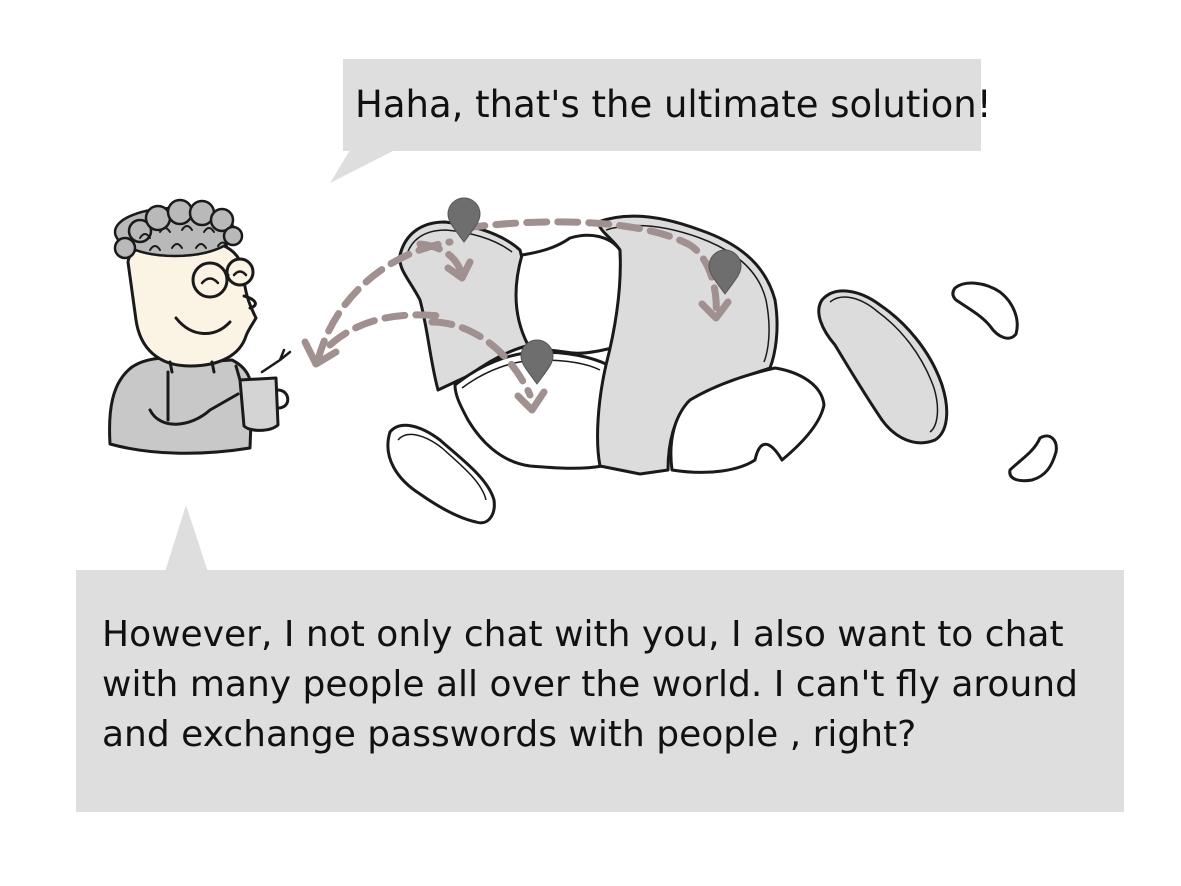 The width and height of the screenshot is (1181, 886). I want to click on top-bubble-tail, so click(362, 166).